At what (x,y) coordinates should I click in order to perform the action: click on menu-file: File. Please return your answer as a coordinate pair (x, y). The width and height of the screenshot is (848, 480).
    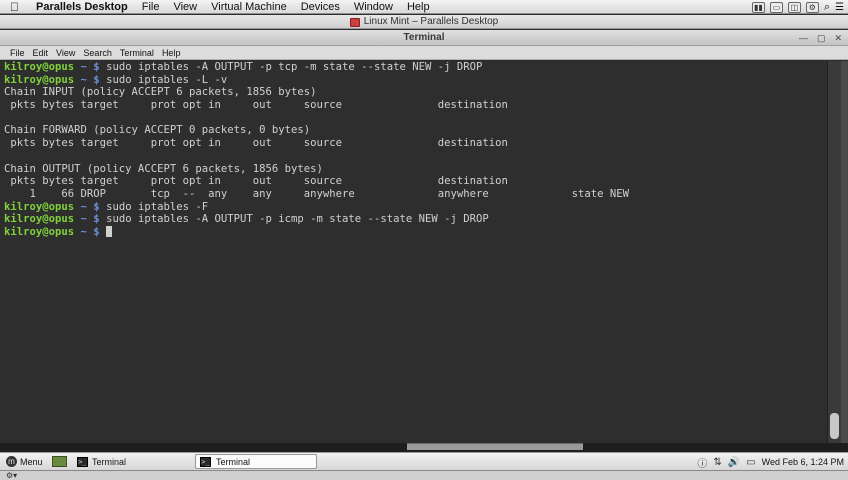
    Looking at the image, I should click on (151, 7).